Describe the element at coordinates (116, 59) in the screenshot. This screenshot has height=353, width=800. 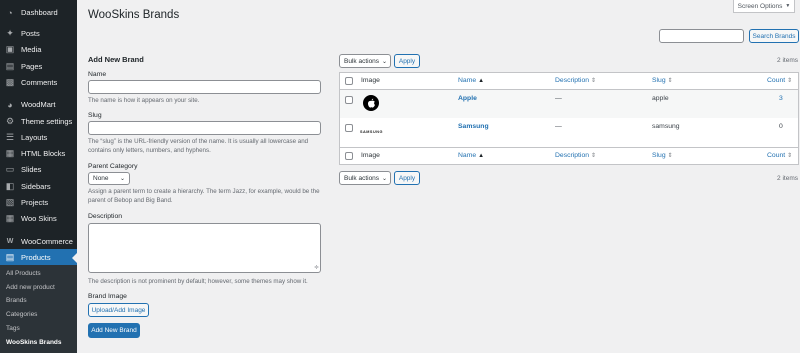
I see `add-new-brand-heading: Add New Brand` at that location.